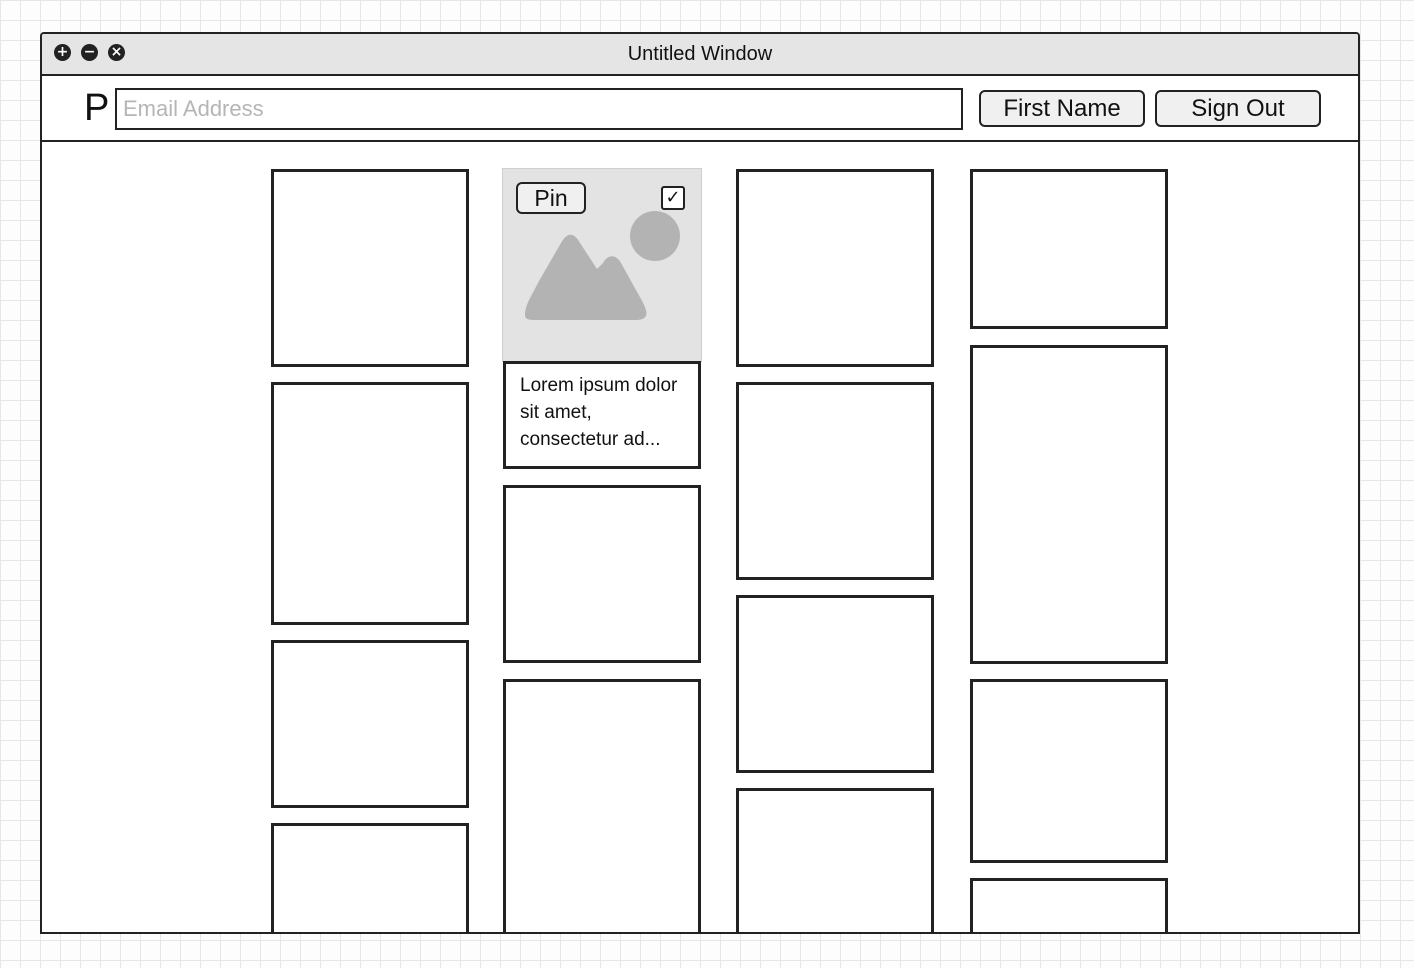  Describe the element at coordinates (673, 198) in the screenshot. I see `select-checkbox: ✓` at that location.